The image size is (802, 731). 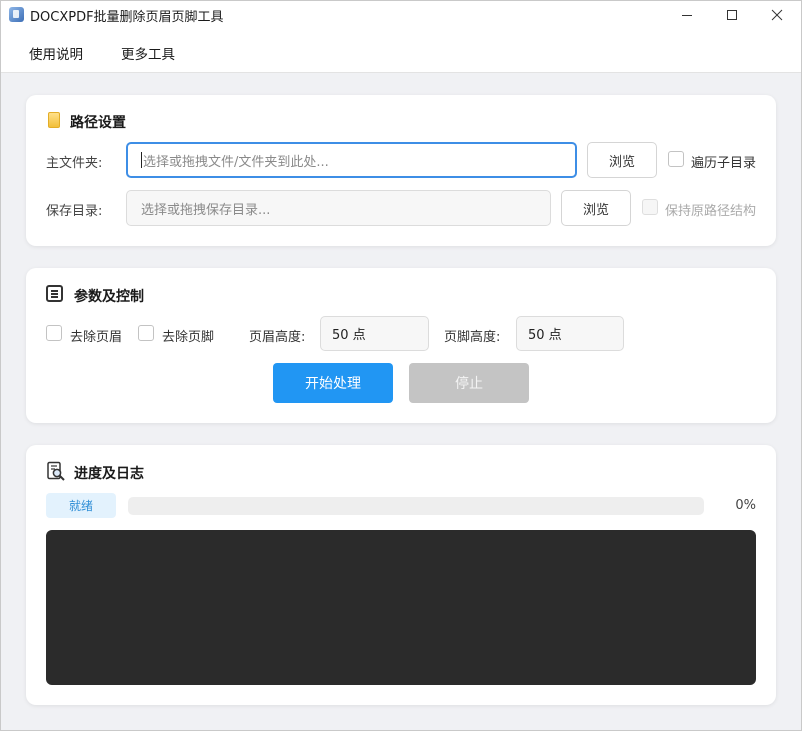 I want to click on document-list-icon, so click(x=54, y=293).